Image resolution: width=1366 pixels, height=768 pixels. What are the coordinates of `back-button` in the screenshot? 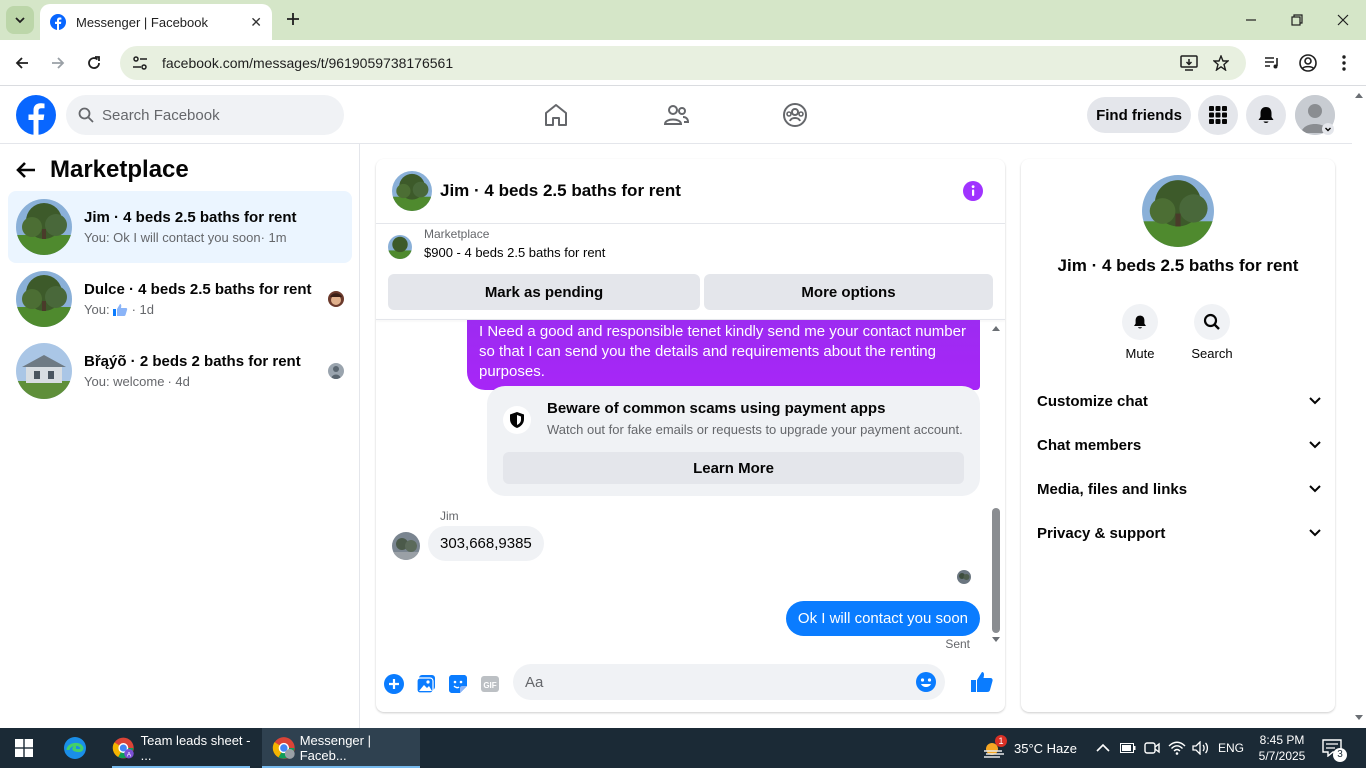 It's located at (22, 63).